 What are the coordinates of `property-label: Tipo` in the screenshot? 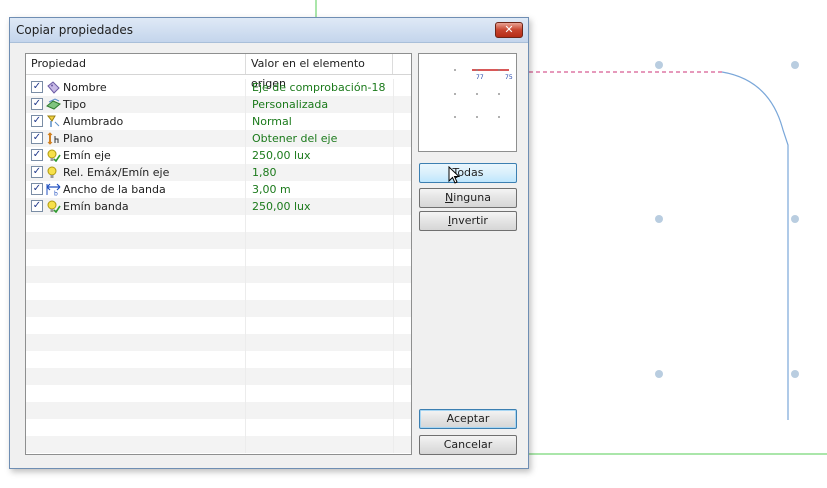 It's located at (75, 104).